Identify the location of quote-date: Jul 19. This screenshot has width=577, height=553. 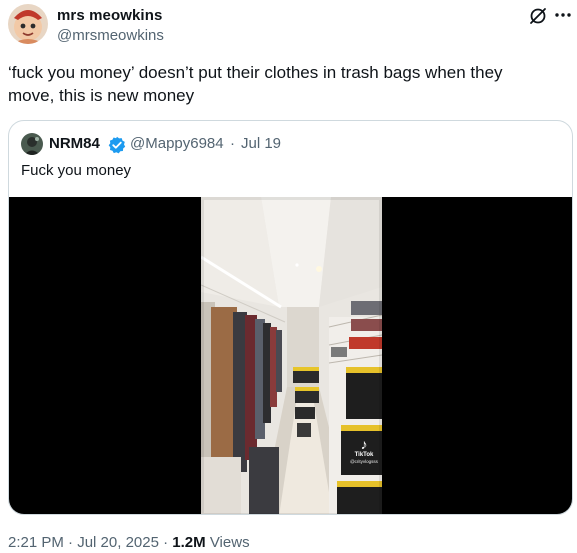
(261, 143).